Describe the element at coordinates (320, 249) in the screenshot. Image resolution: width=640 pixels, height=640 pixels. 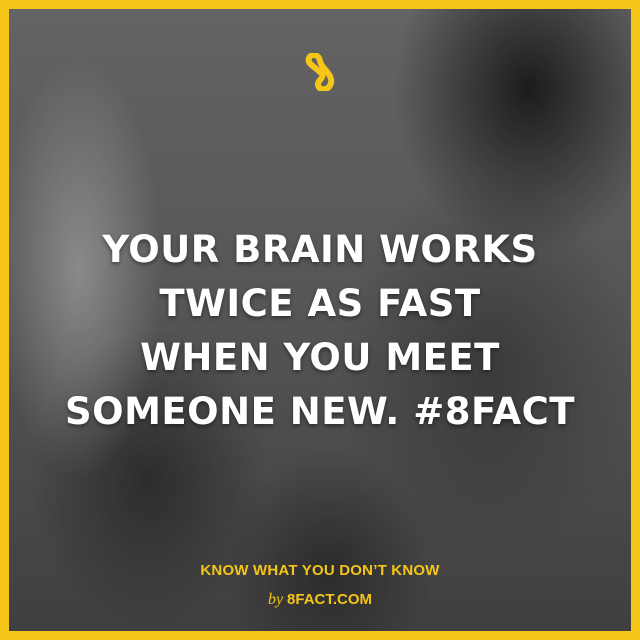
I see `fact-line-1: YOUR BRAIN WORKS` at that location.